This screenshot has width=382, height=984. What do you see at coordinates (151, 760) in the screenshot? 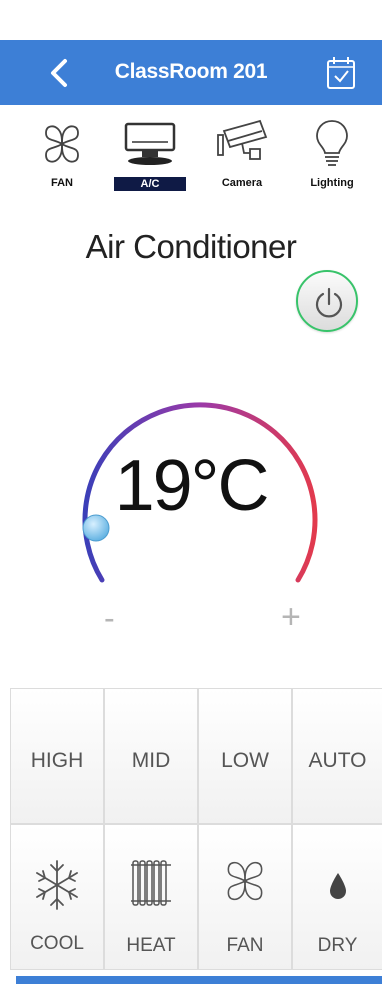
I see `button-label: MID` at bounding box center [151, 760].